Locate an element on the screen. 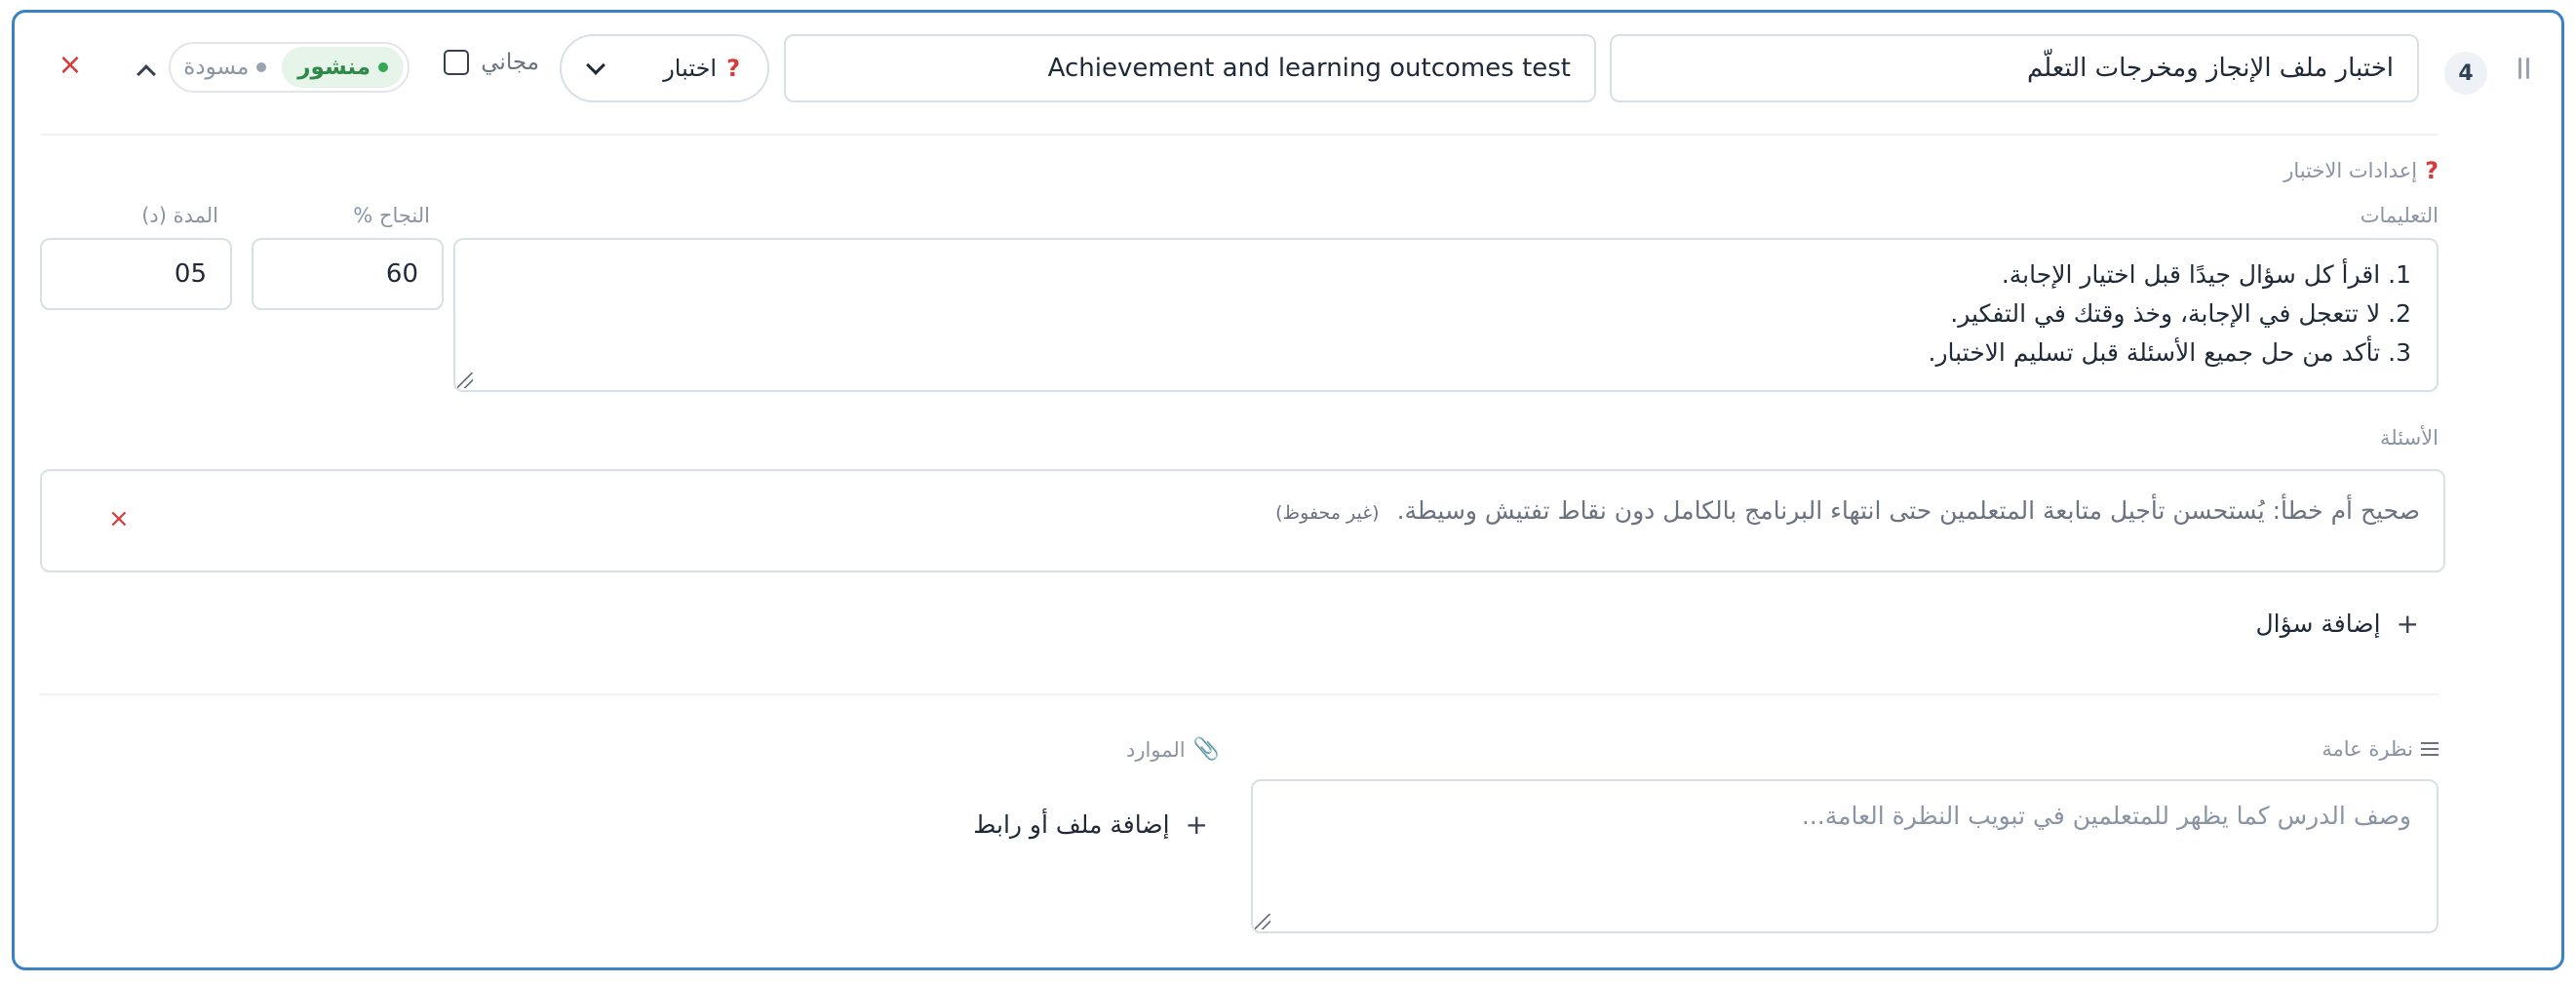  title-en-input: Achievement and learning outcomes test is located at coordinates (1190, 68).